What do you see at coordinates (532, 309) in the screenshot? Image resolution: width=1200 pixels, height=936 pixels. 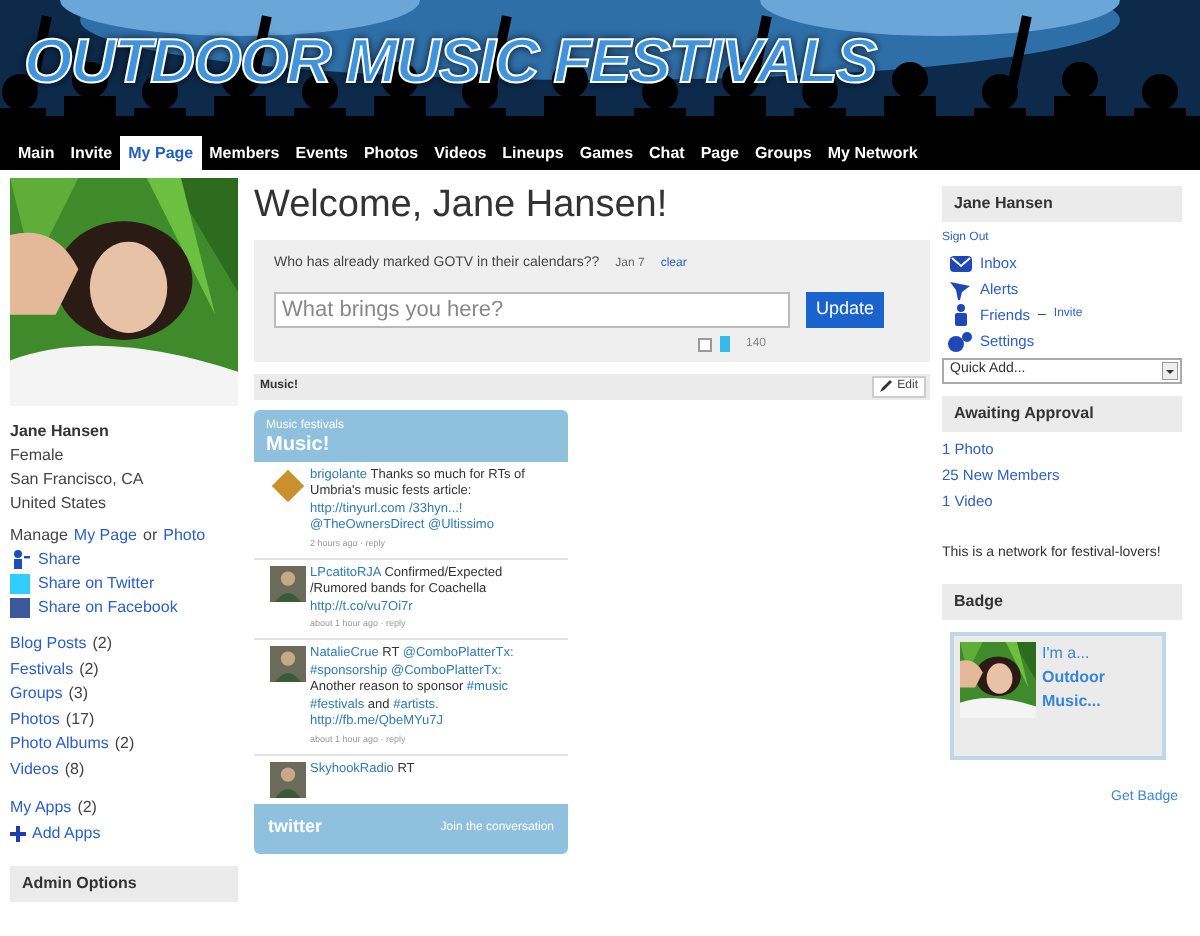 I see `status-input: What brings you here?` at bounding box center [532, 309].